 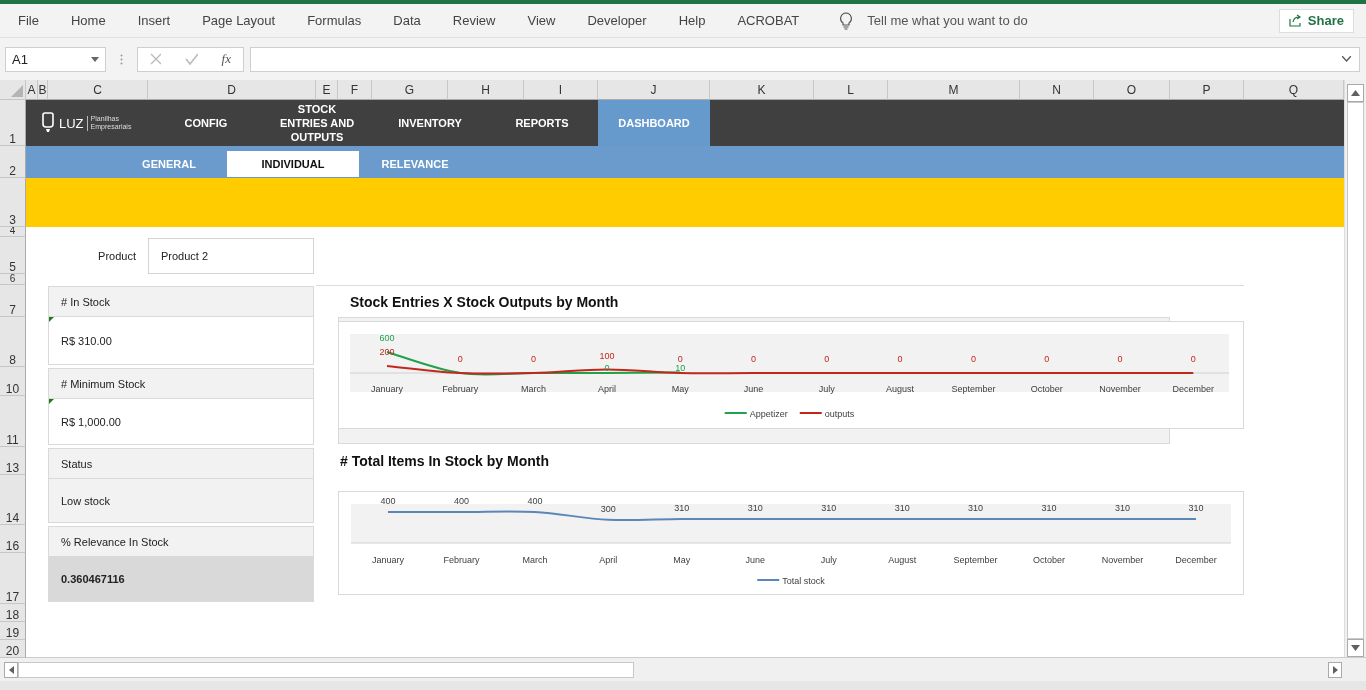 I want to click on column-header: F, so click(x=355, y=90).